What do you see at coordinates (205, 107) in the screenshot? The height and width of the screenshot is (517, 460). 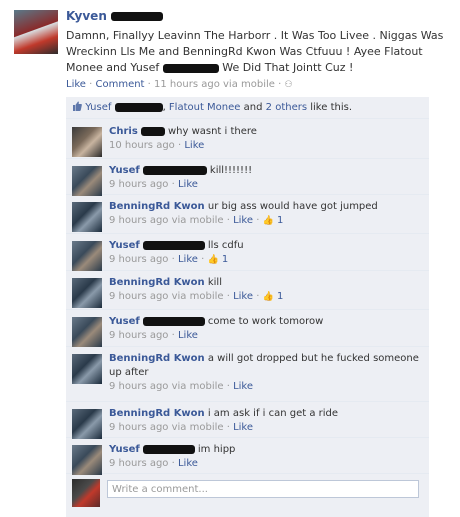 I see `liker-flatout: Flatout Monee` at bounding box center [205, 107].